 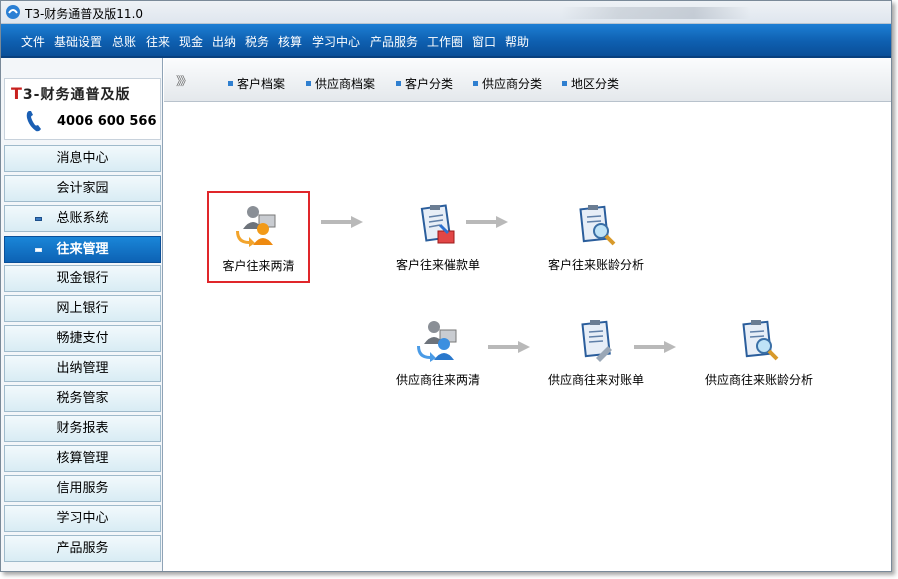 I want to click on menu-learning-center: 学习中心, so click(x=336, y=41).